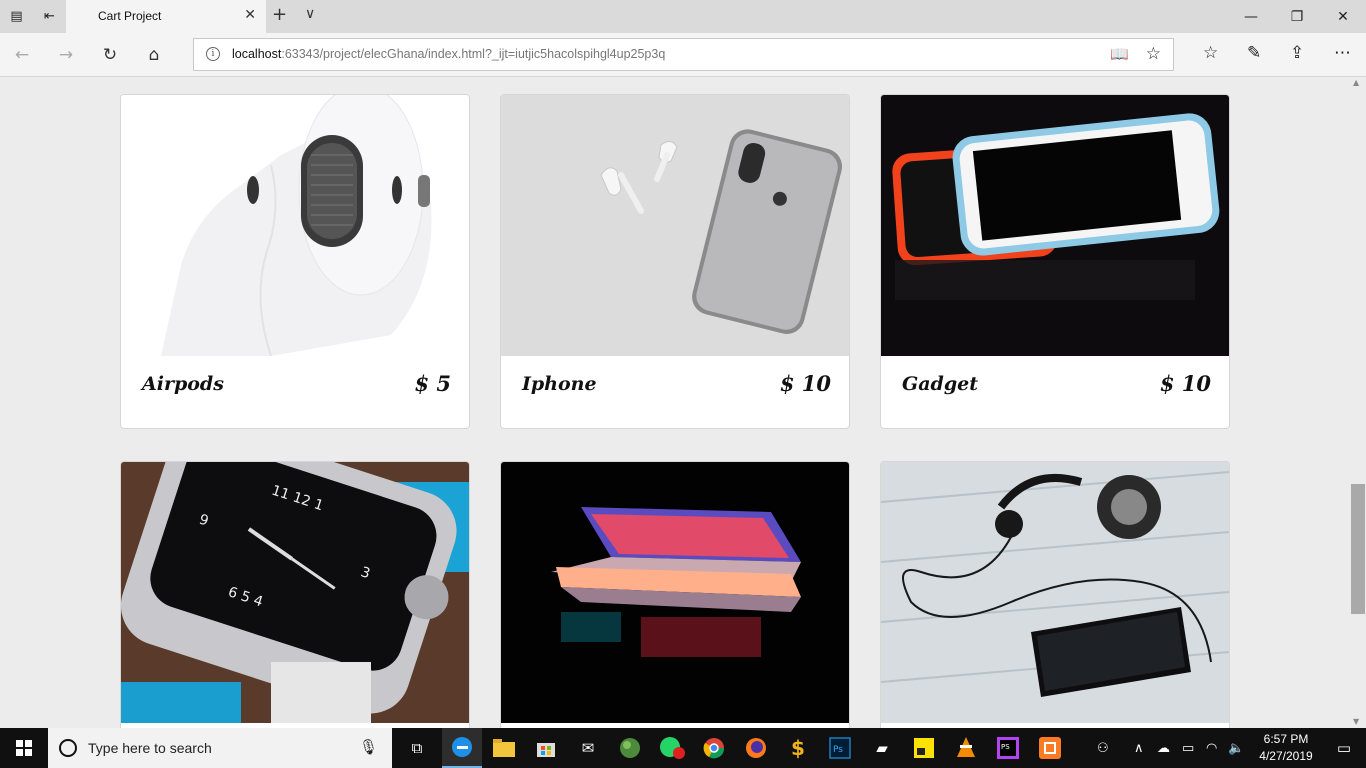 This screenshot has width=1366, height=768. What do you see at coordinates (1356, 721) in the screenshot?
I see `scroll-down-icon: ▼` at bounding box center [1356, 721].